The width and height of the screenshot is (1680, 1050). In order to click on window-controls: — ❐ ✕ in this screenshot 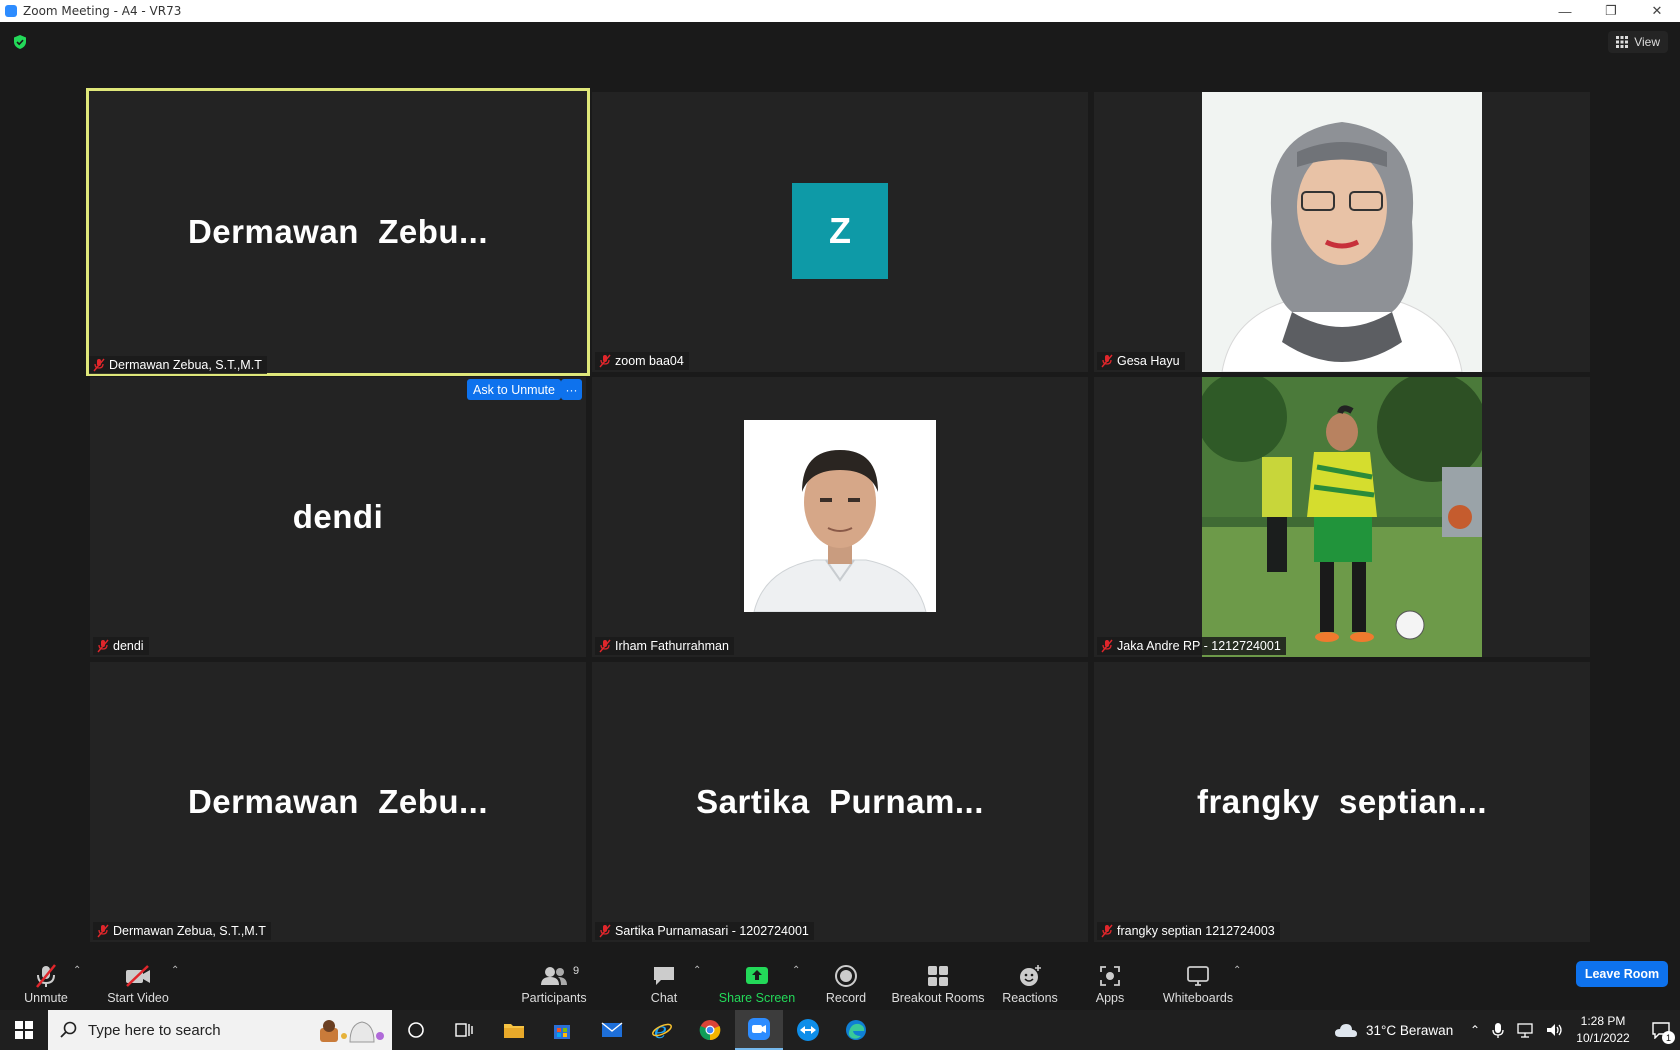, I will do `click(1611, 11)`.